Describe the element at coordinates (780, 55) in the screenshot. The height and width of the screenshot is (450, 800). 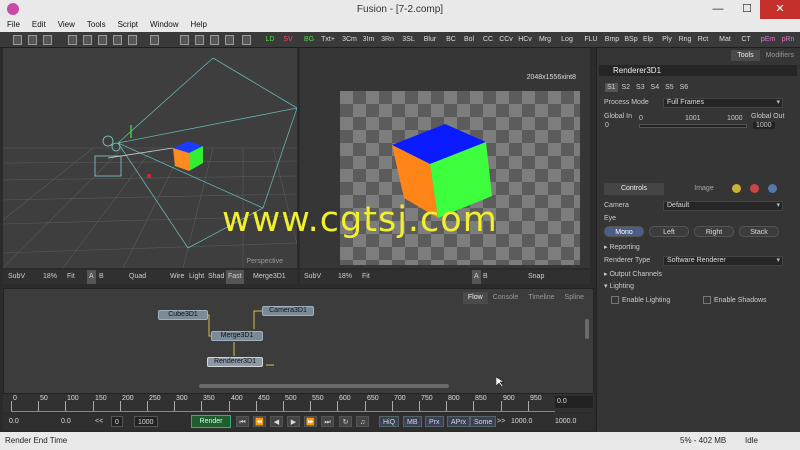
I see `tab-modifiers: Modifiers` at that location.